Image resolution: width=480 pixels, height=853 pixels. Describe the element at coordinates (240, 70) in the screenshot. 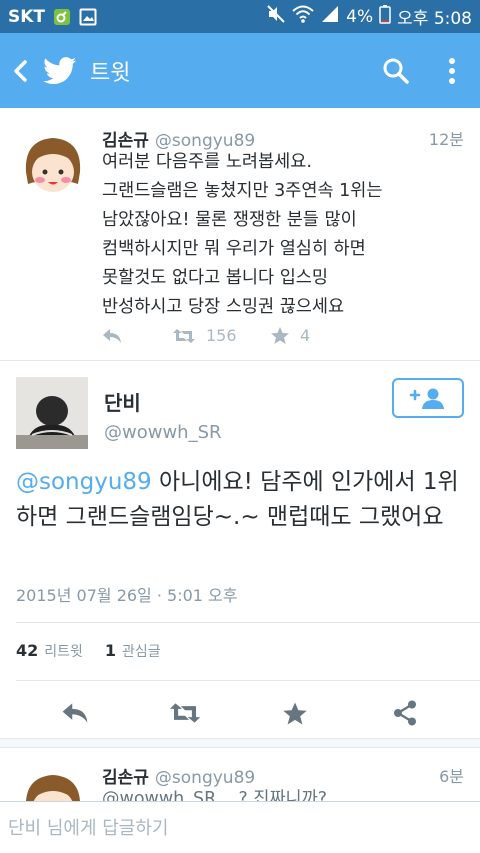

I see `app-bar: 트윗` at that location.